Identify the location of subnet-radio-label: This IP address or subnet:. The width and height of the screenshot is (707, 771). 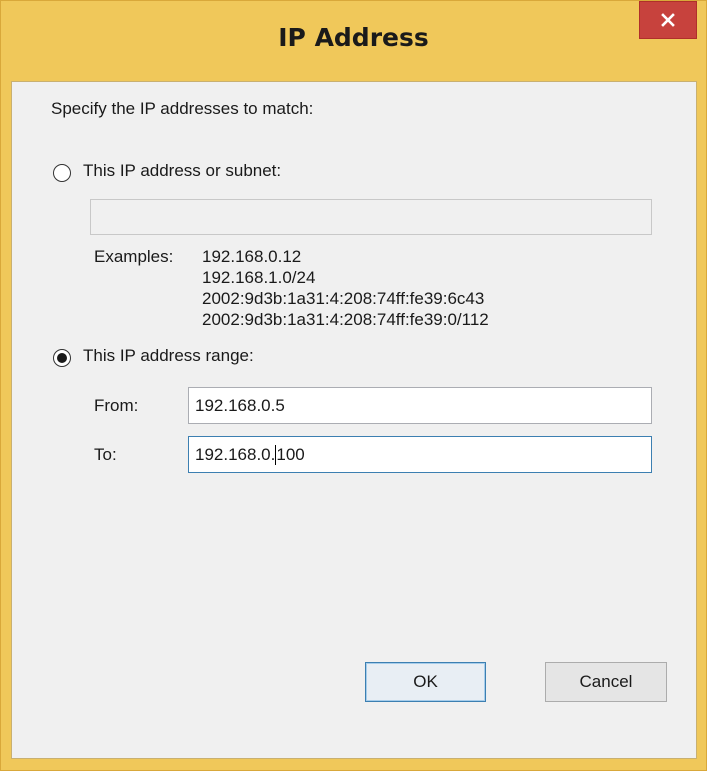
(182, 171).